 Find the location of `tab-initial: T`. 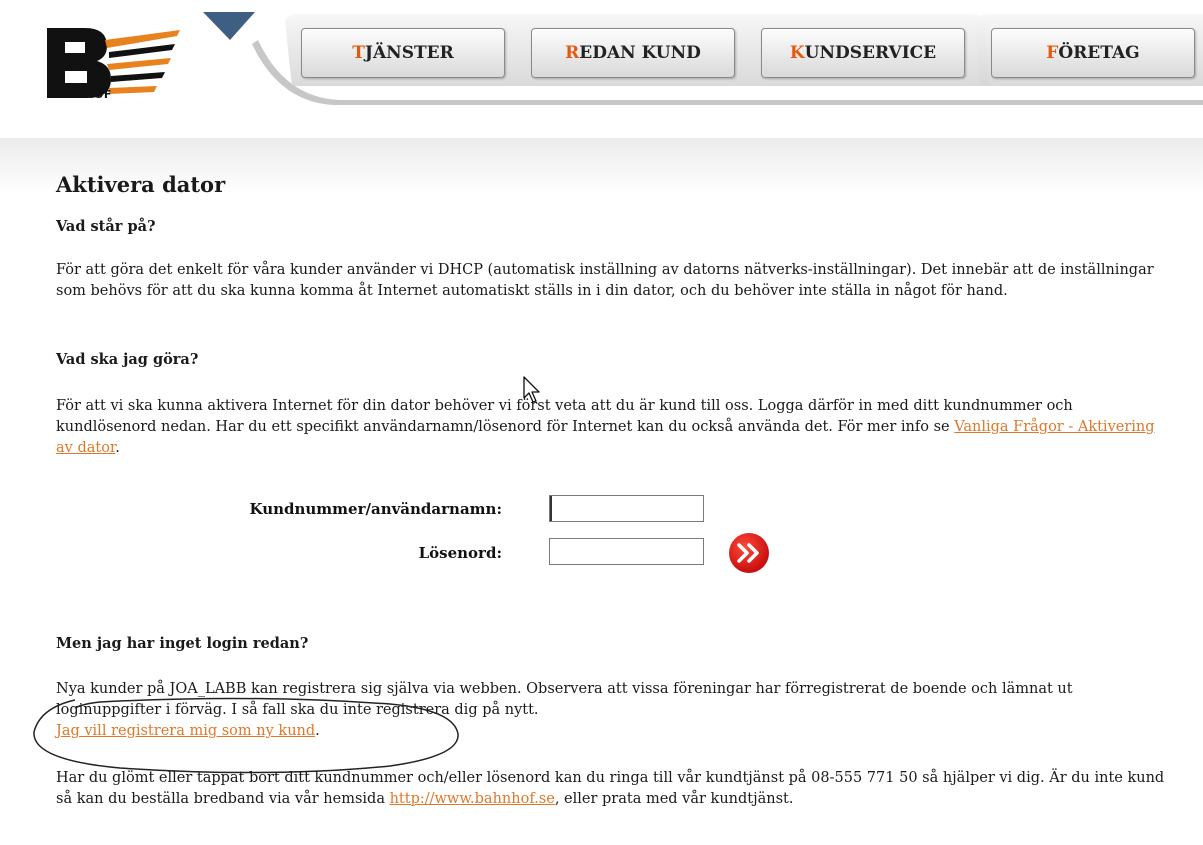

tab-initial: T is located at coordinates (358, 53).